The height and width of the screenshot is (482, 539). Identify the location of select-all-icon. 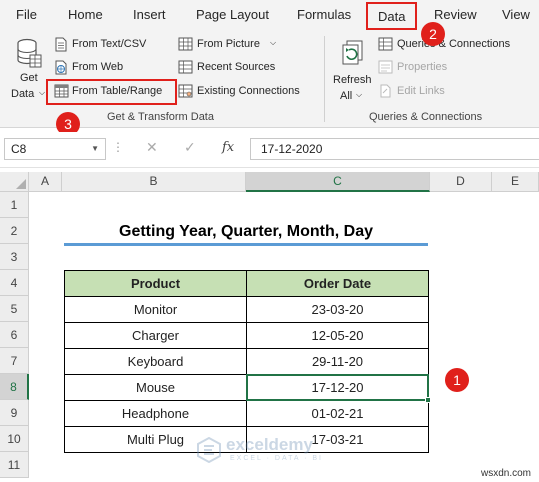
(21, 184).